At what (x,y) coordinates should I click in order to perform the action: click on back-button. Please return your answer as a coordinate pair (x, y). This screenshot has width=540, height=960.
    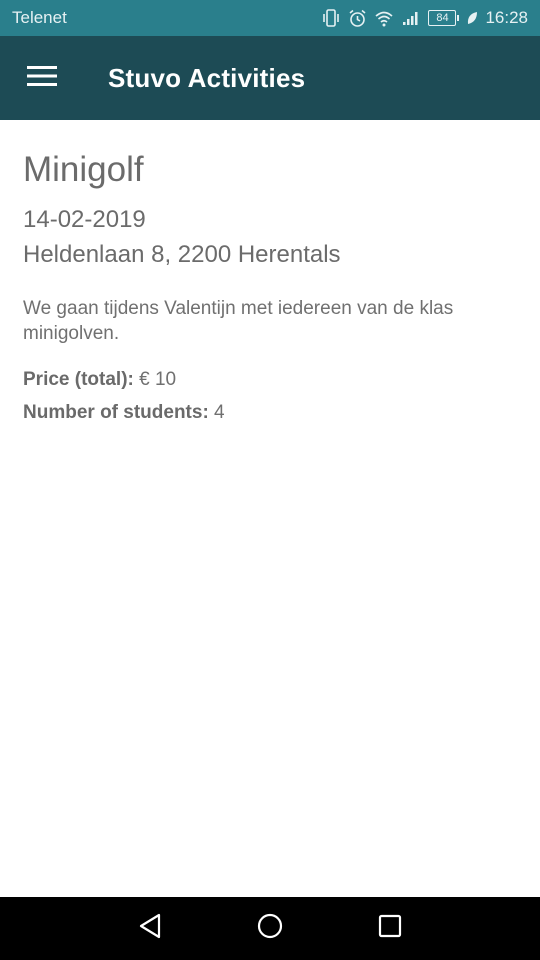
    Looking at the image, I should click on (150, 928).